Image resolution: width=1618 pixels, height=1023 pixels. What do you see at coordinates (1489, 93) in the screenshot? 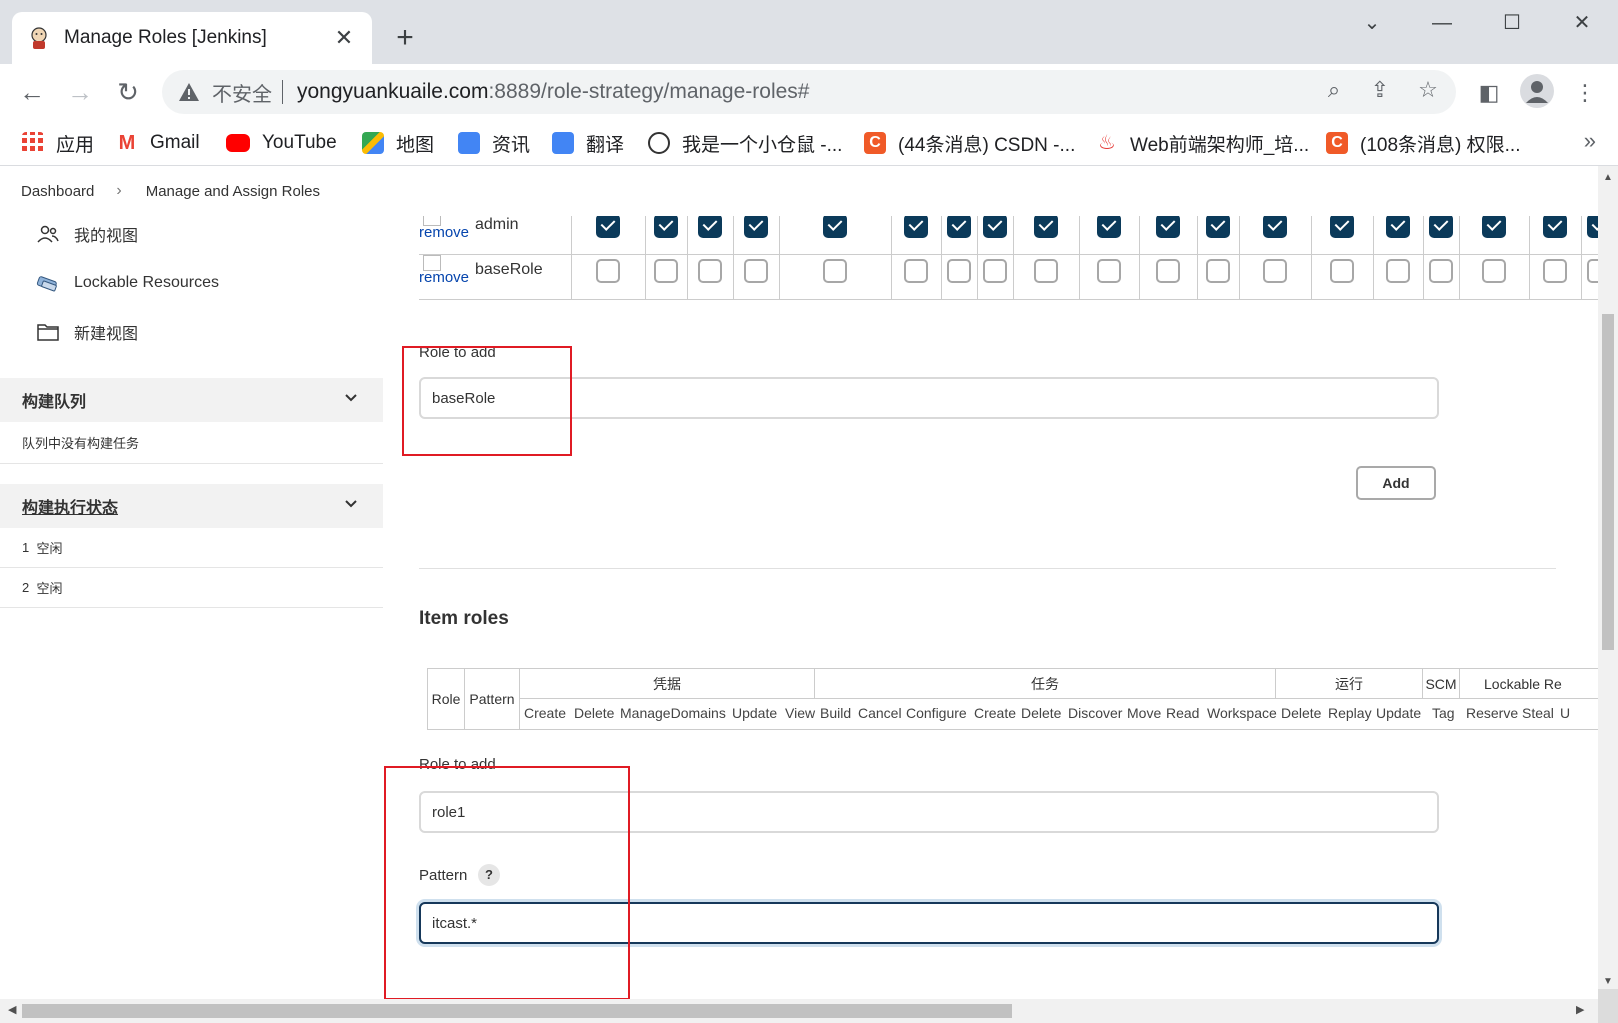
I see `side-panel-icon: ◧` at bounding box center [1489, 93].